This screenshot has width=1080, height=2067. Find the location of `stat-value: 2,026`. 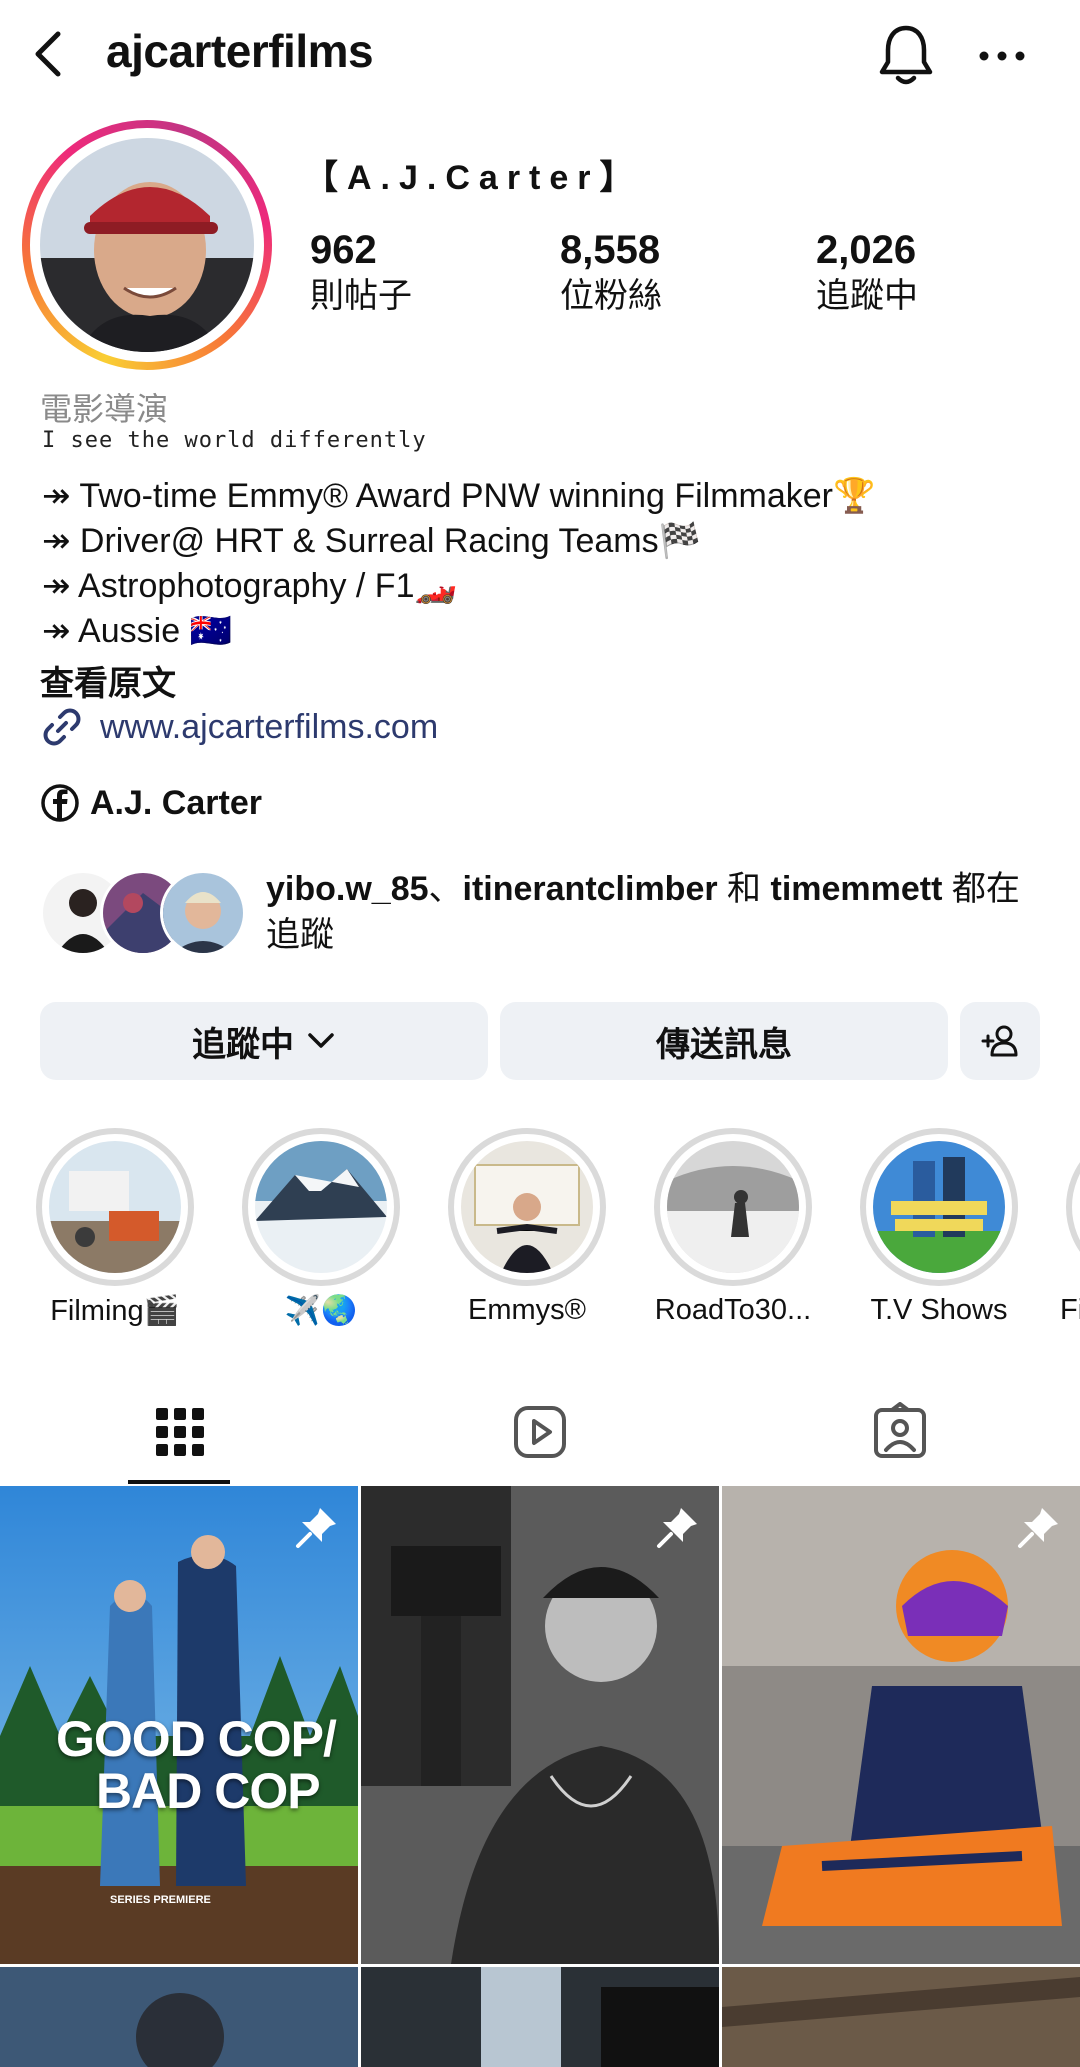

stat-value: 2,026 is located at coordinates (866, 250).